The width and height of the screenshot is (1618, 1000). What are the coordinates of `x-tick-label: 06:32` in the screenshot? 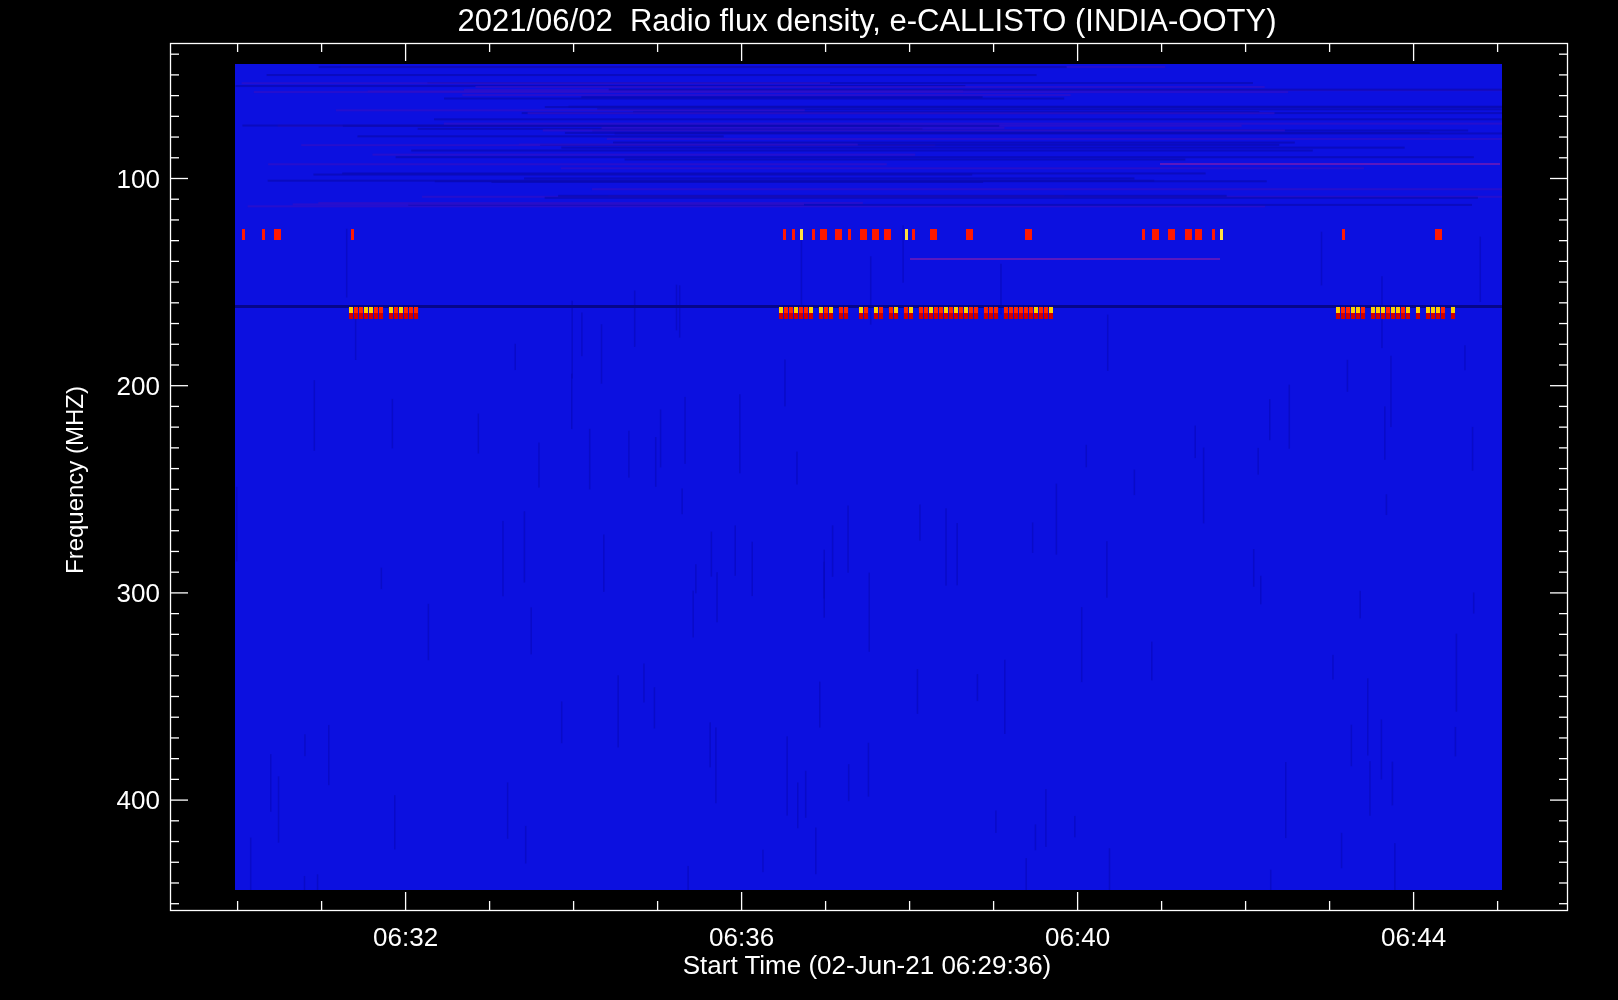 It's located at (406, 937).